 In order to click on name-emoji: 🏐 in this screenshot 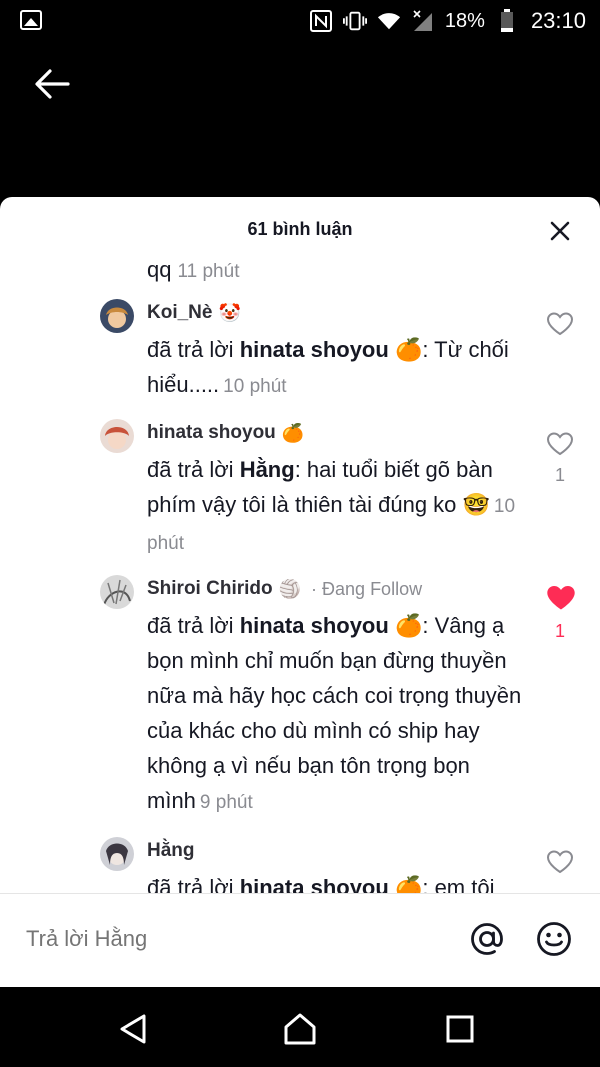, I will do `click(290, 588)`.